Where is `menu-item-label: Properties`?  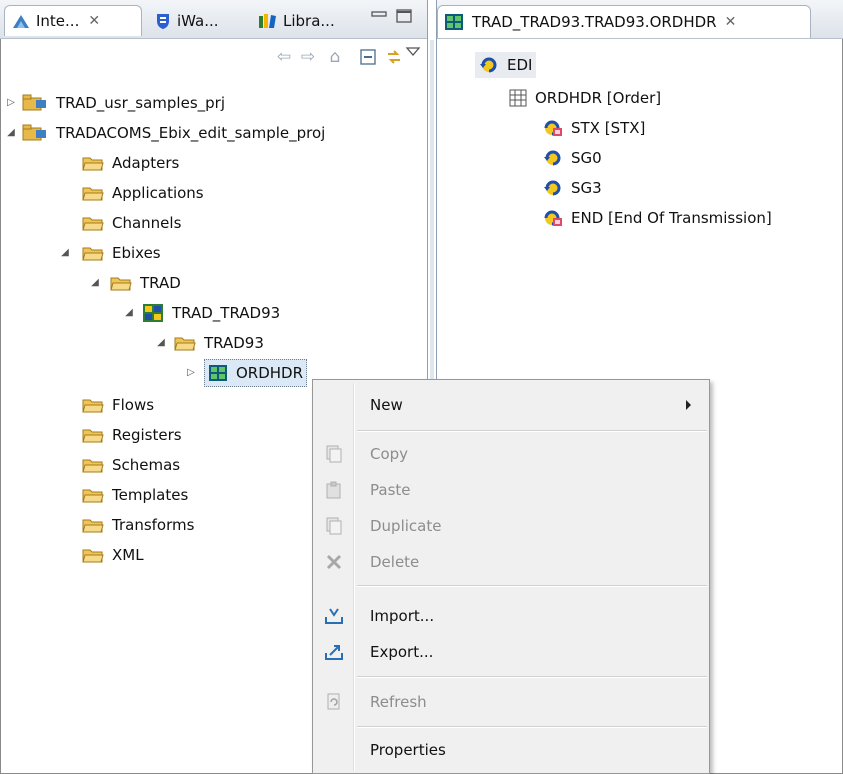 menu-item-label: Properties is located at coordinates (408, 750).